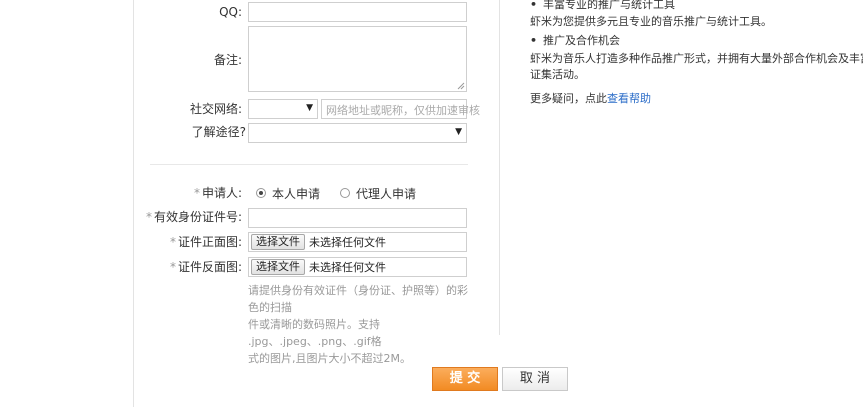  I want to click on side-item2-title-text: 推广及合作机会, so click(582, 40).